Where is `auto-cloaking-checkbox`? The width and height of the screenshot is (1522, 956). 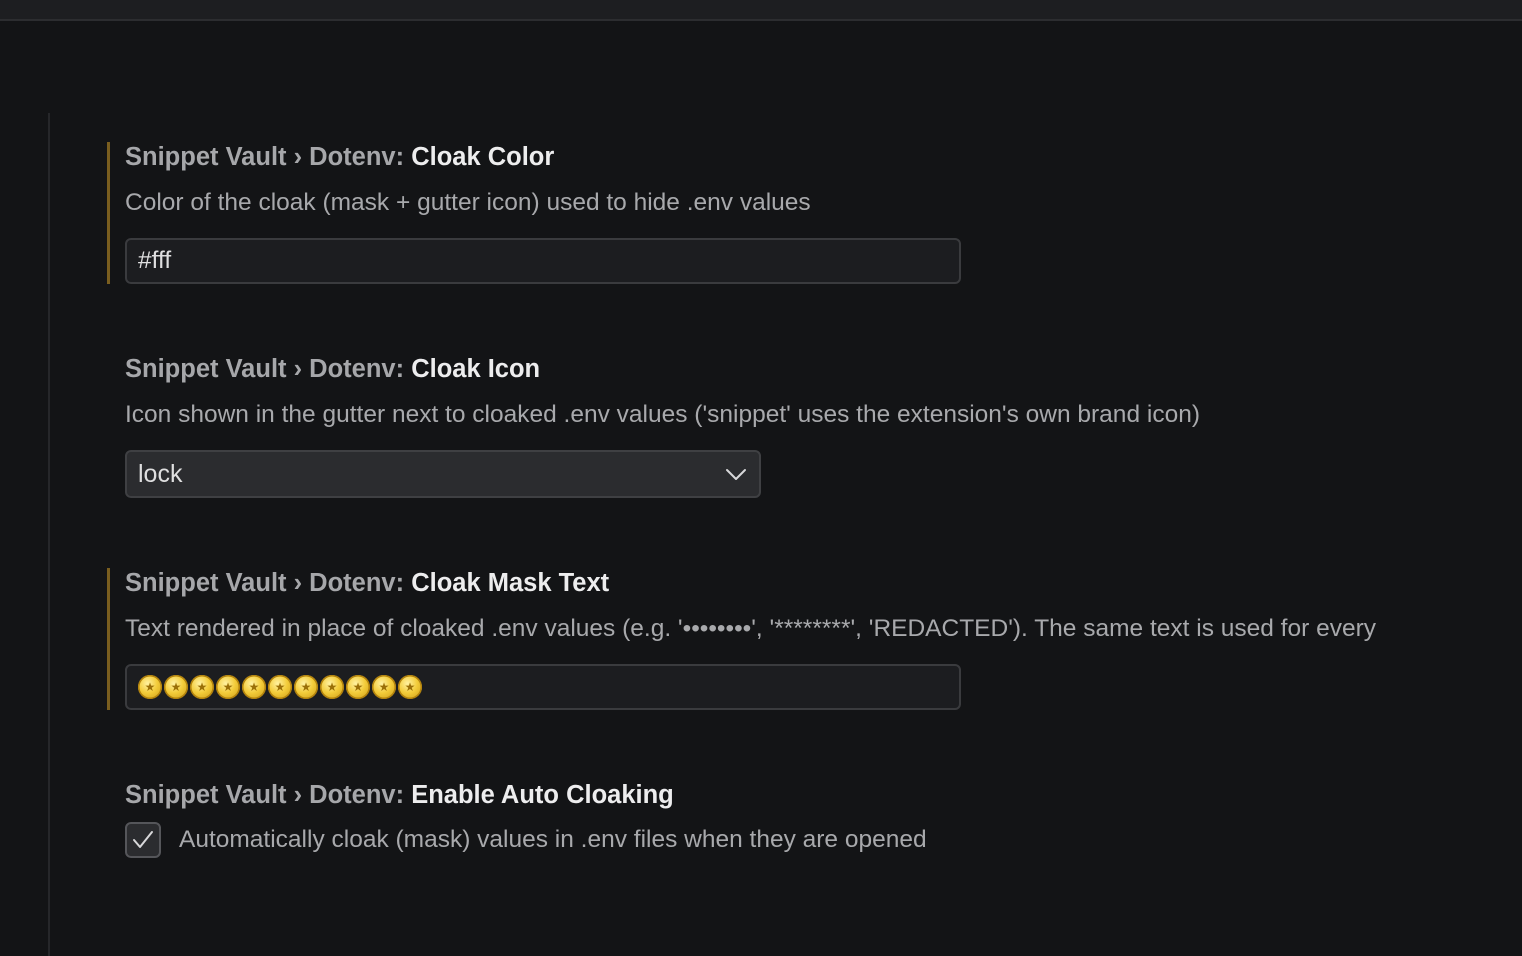
auto-cloaking-checkbox is located at coordinates (143, 840).